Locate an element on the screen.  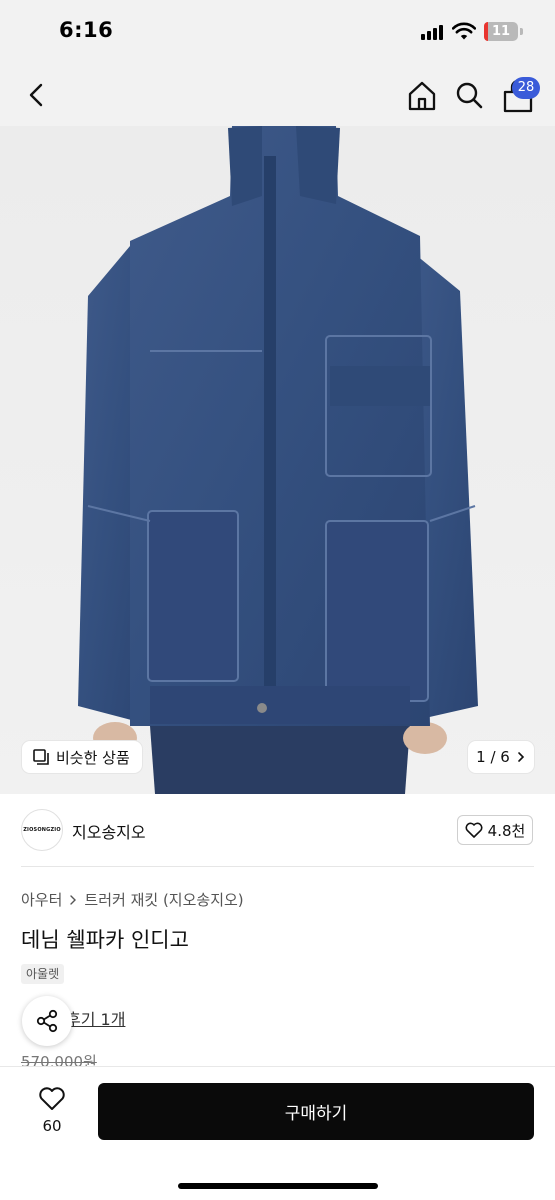
battery-percent: 11 is located at coordinates (501, 31).